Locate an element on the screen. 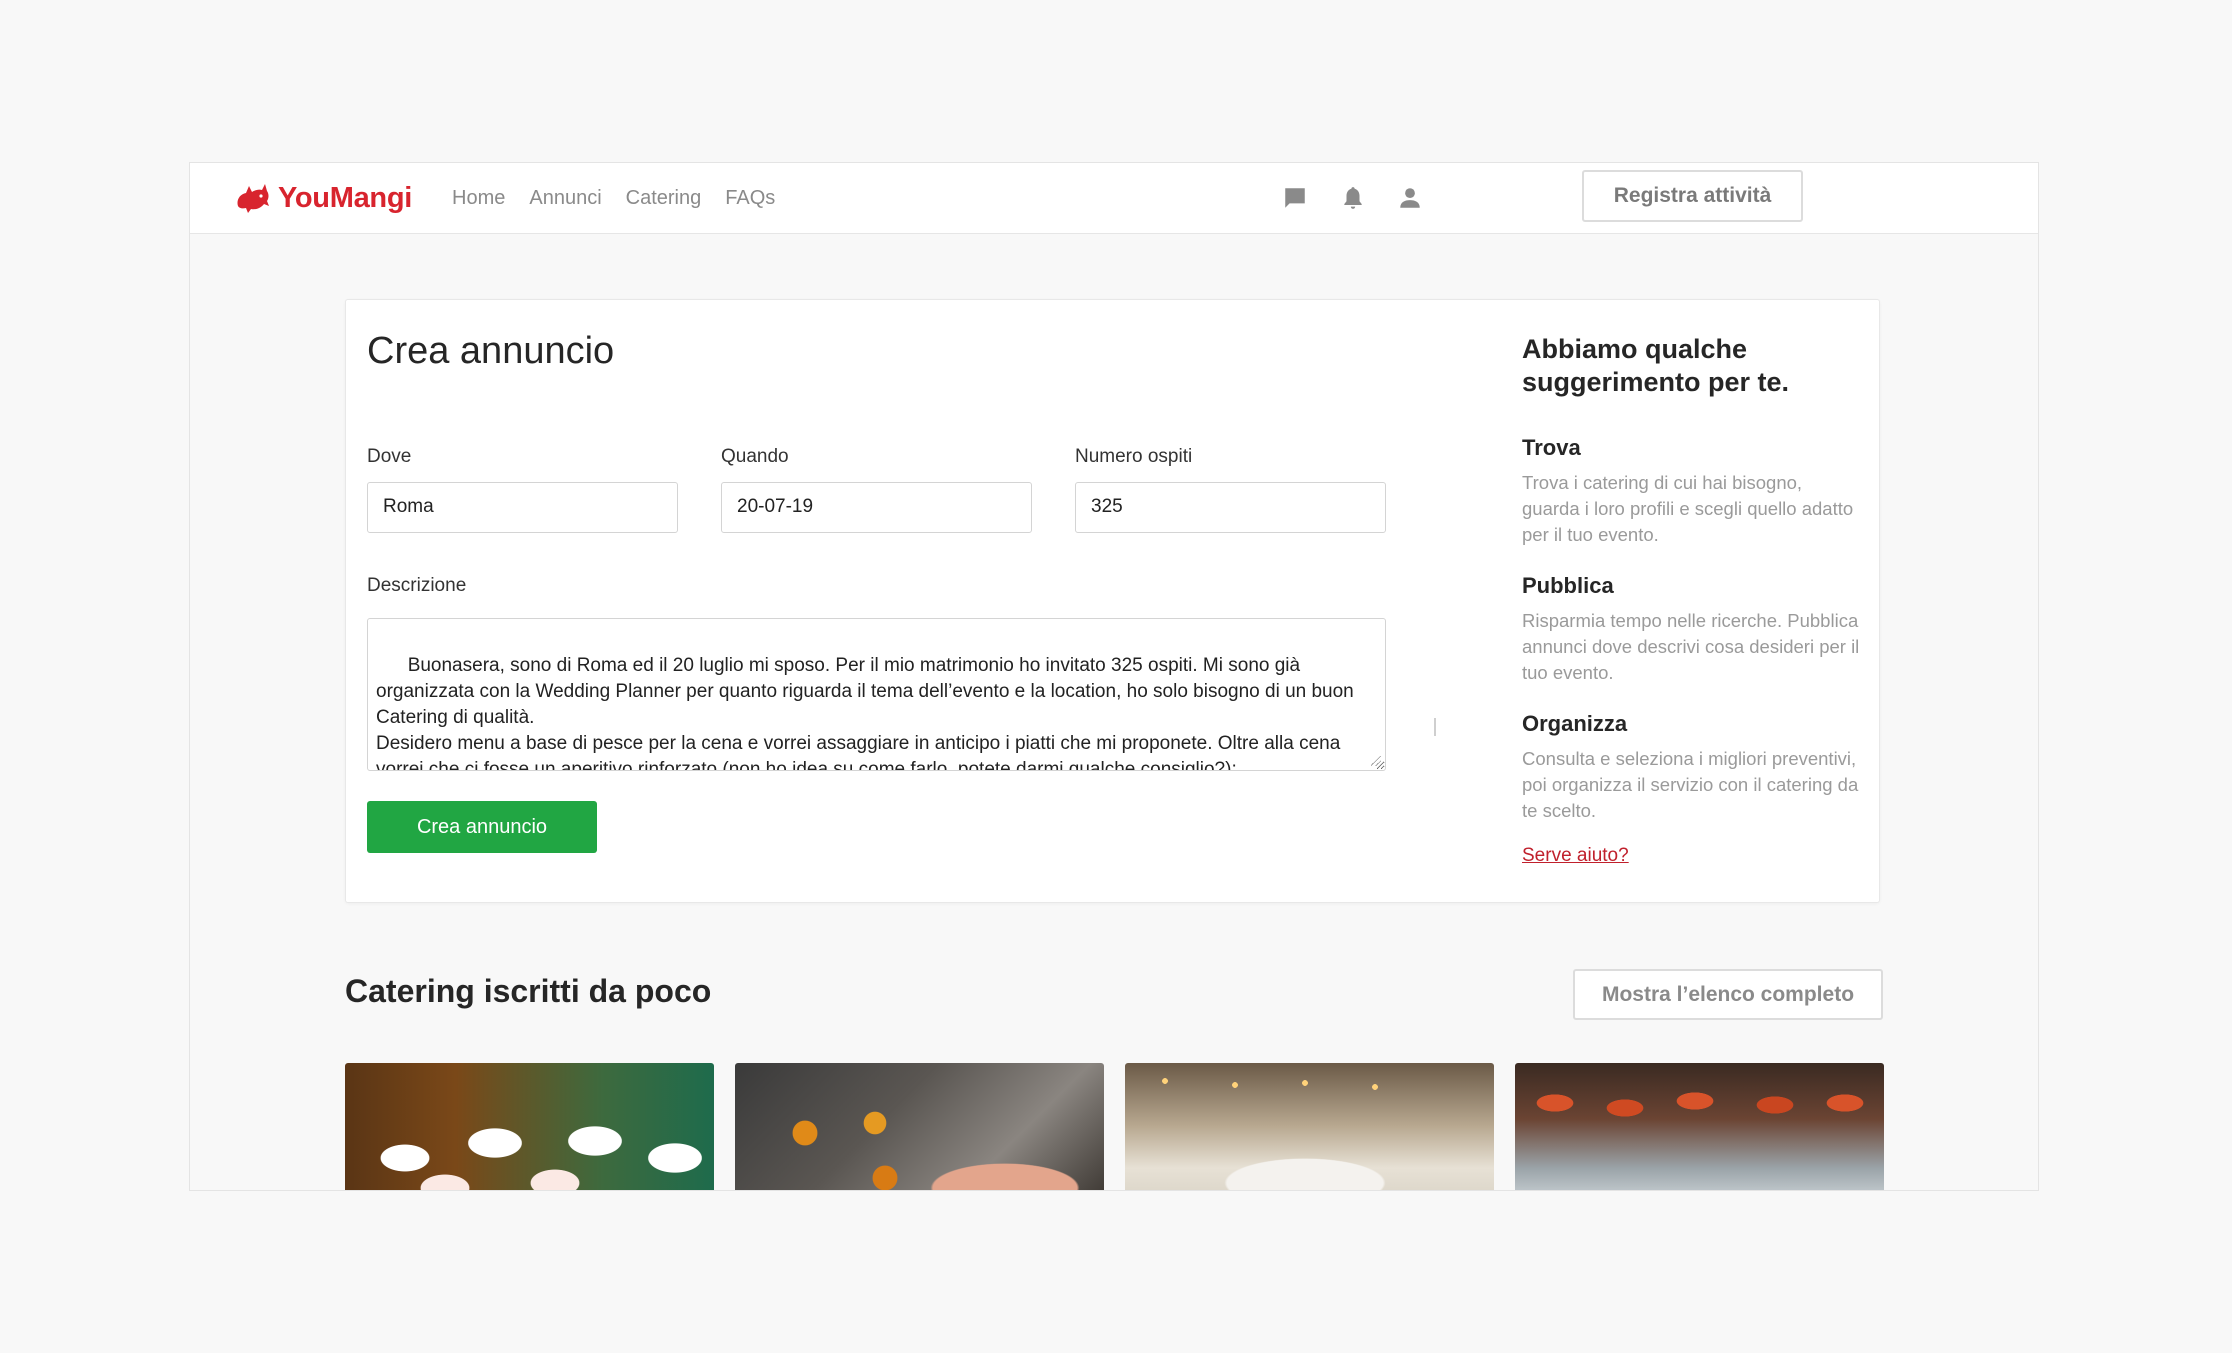 The height and width of the screenshot is (1353, 2232). nav-item-home: Home is located at coordinates (478, 198).